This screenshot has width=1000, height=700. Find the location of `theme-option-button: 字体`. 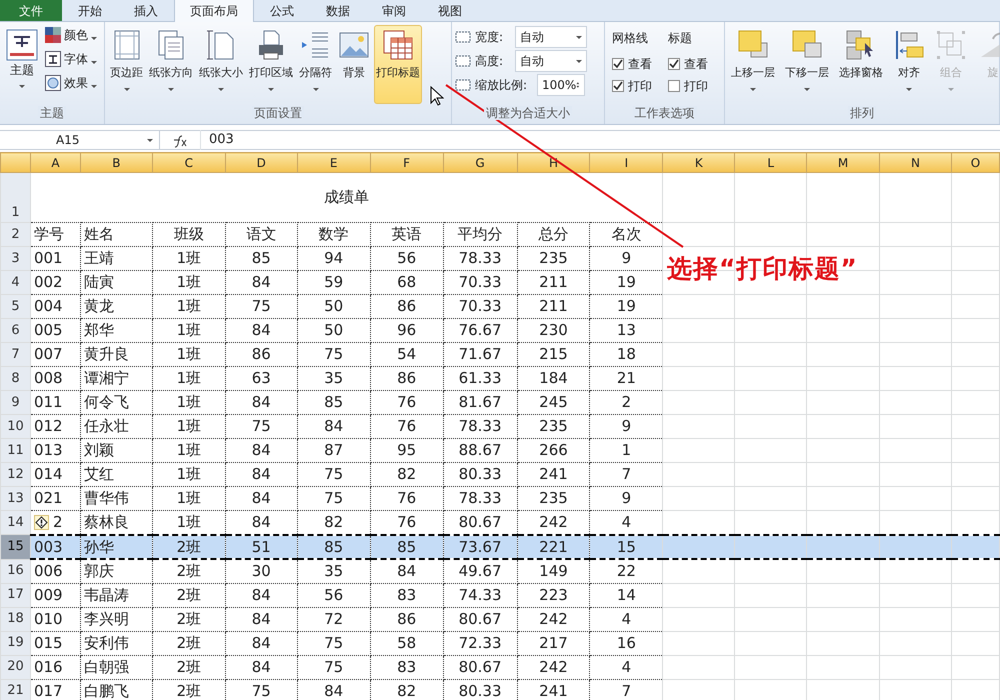

theme-option-button: 字体 is located at coordinates (71, 59).